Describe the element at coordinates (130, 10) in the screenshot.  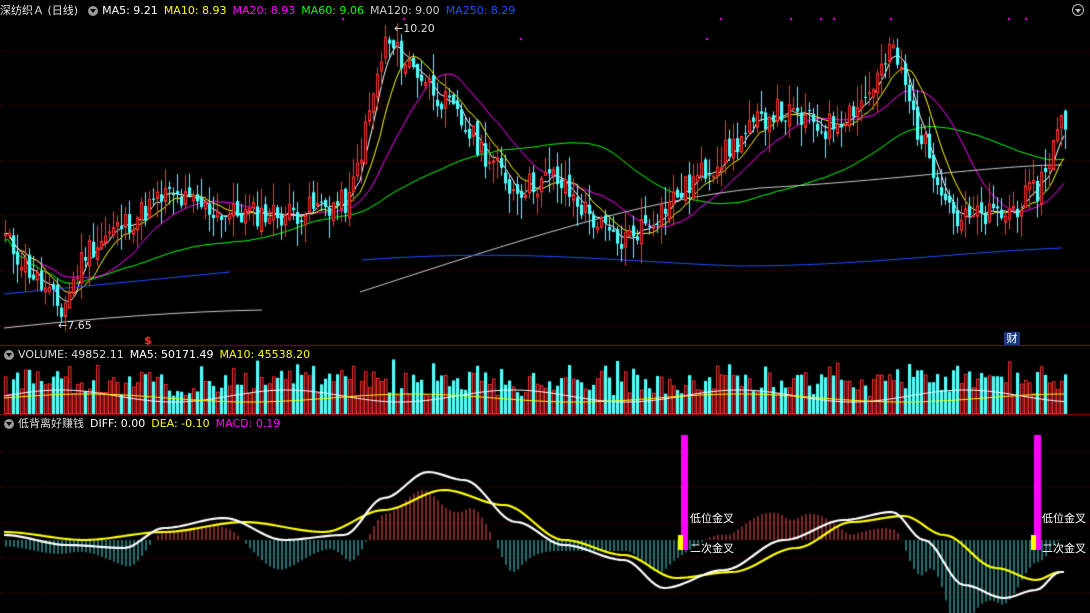
I see `ma5-value: MA5: 9.21` at that location.